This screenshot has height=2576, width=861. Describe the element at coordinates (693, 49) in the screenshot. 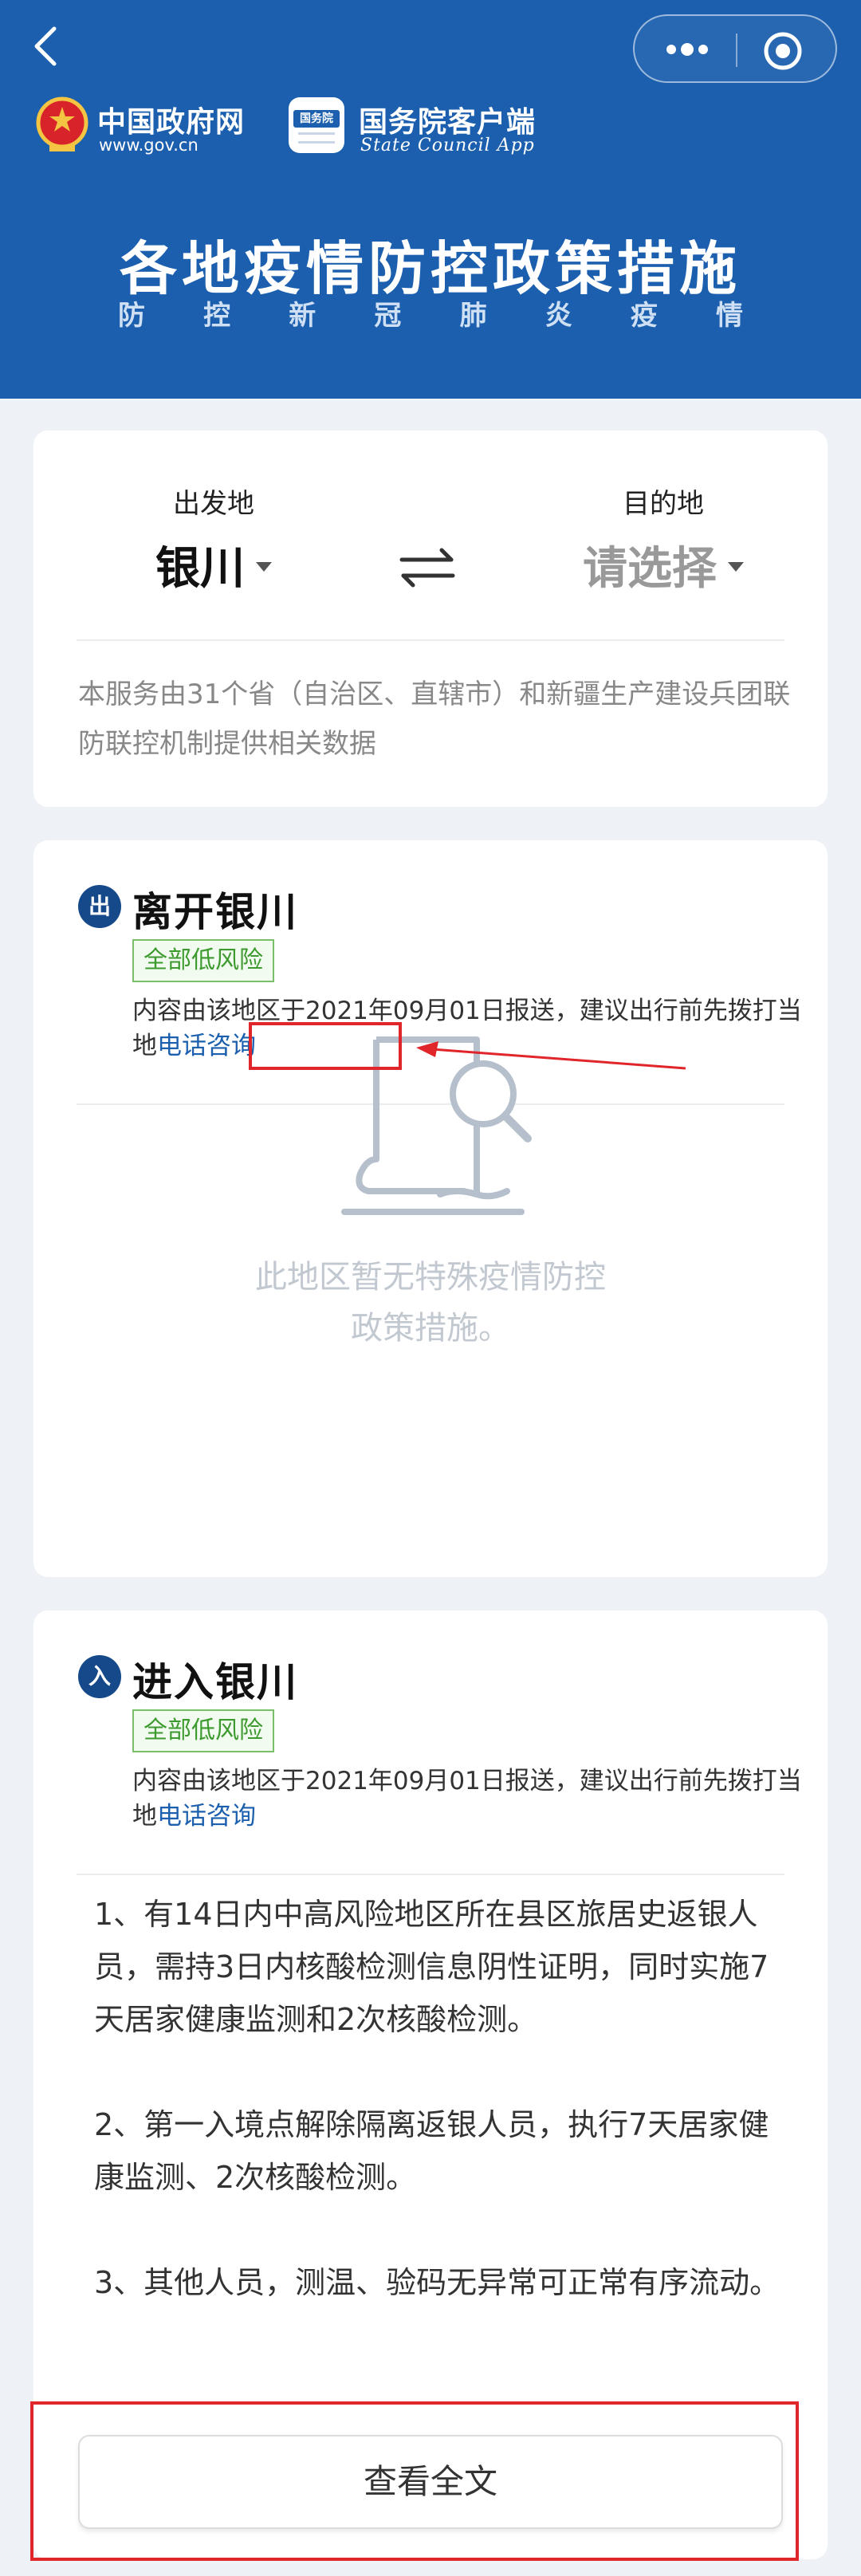

I see `more-icon` at that location.